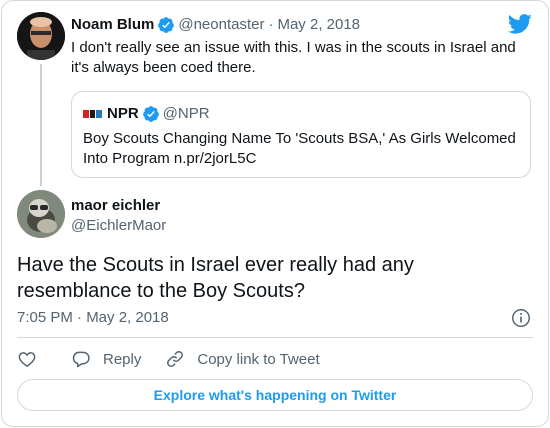 The height and width of the screenshot is (428, 550). I want to click on copy-link-button: Copy link to Tweet, so click(242, 359).